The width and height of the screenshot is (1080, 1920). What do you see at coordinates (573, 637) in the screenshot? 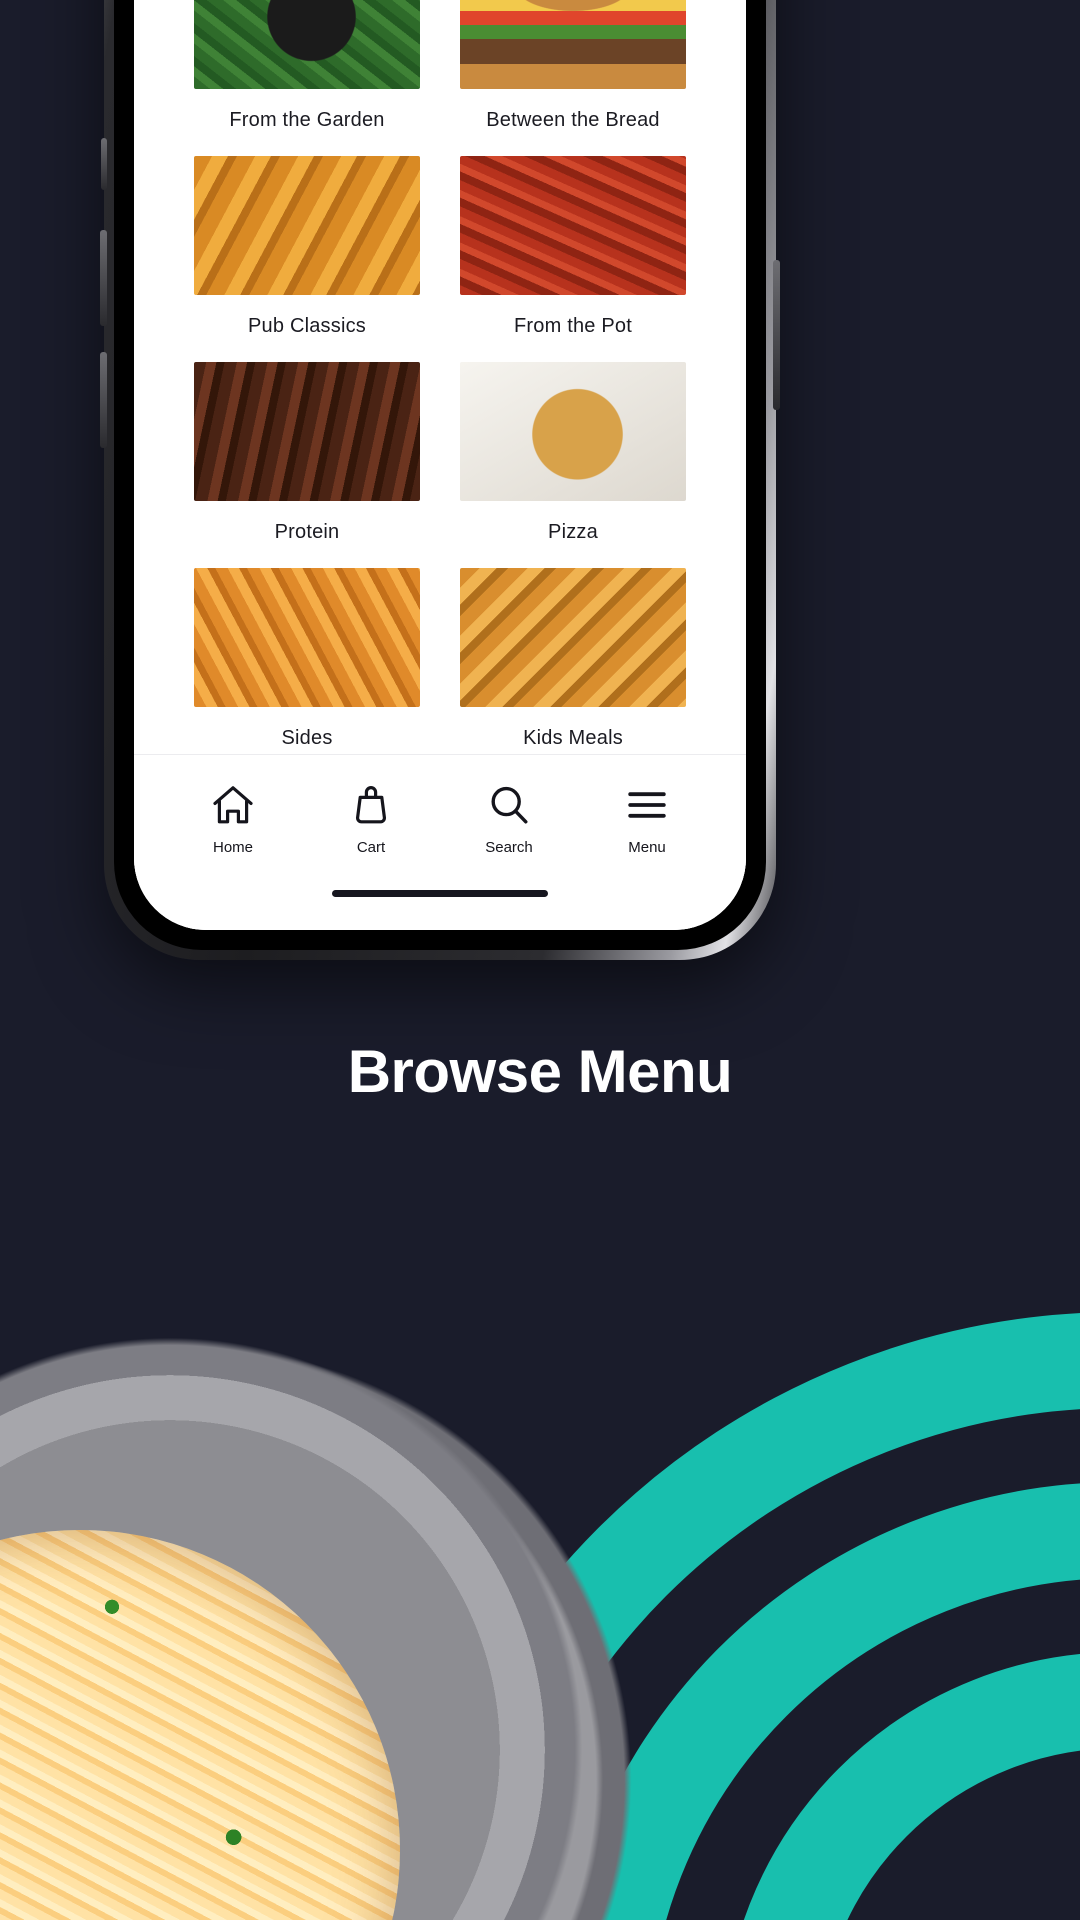
I see `fried-chicken-photo` at bounding box center [573, 637].